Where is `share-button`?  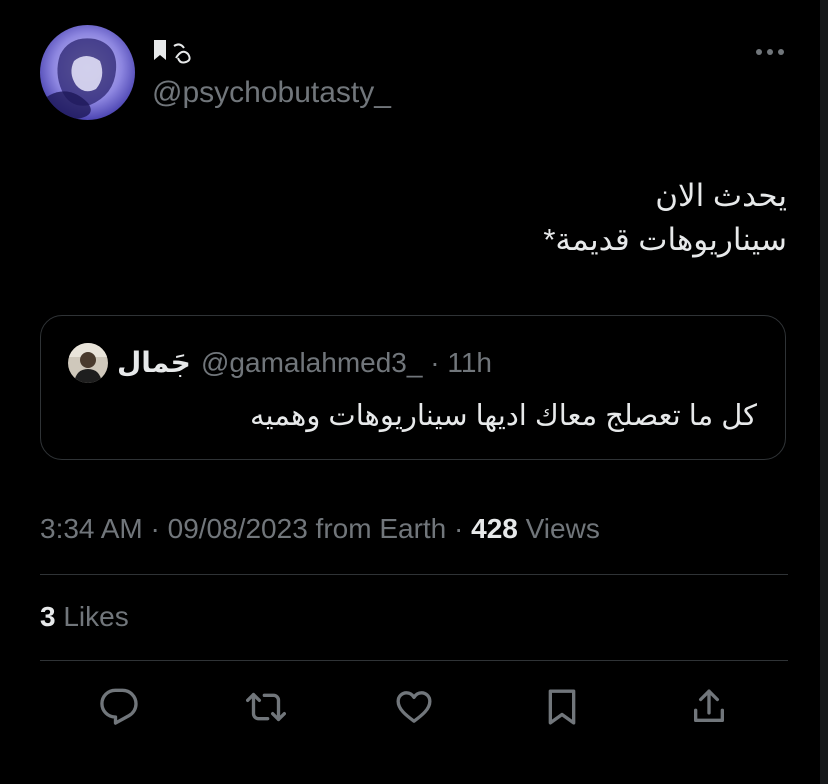
share-button is located at coordinates (709, 707).